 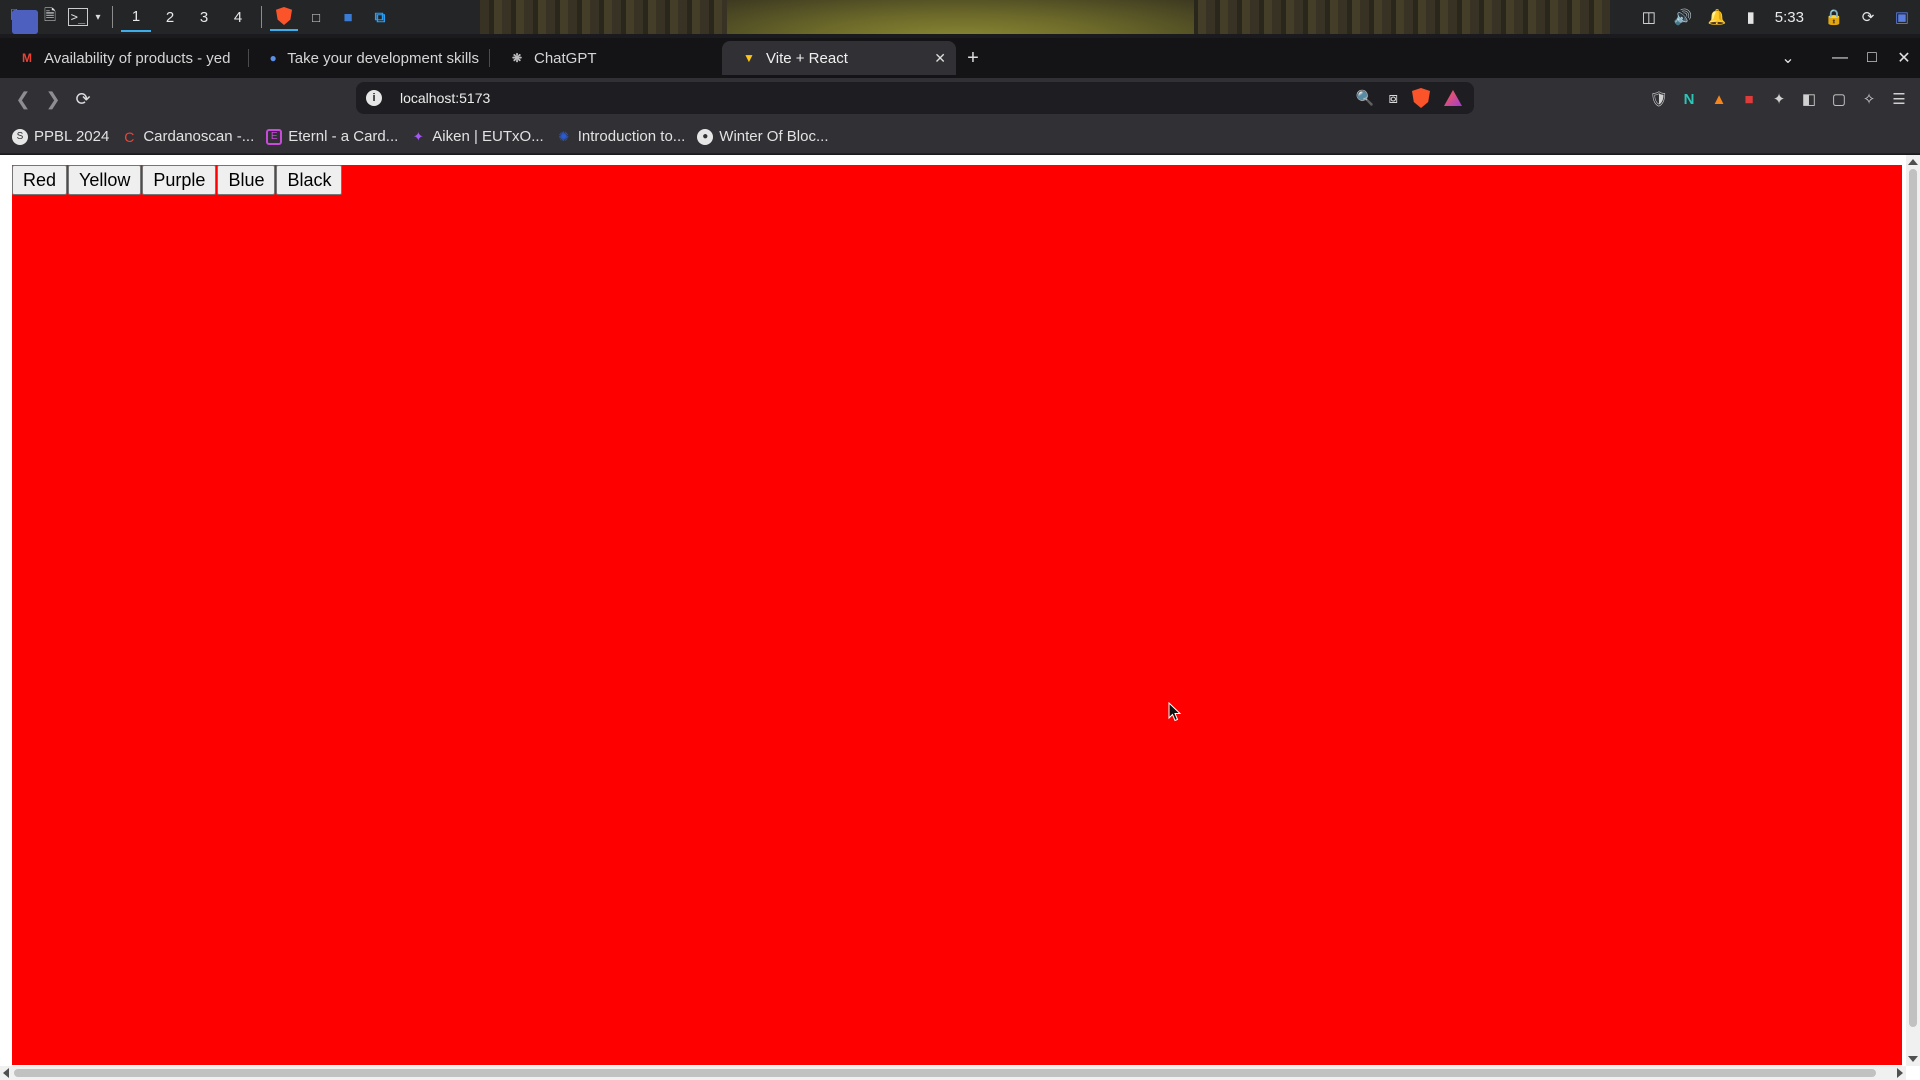 What do you see at coordinates (98, 17) in the screenshot?
I see `chevron-down-icon: ▾` at bounding box center [98, 17].